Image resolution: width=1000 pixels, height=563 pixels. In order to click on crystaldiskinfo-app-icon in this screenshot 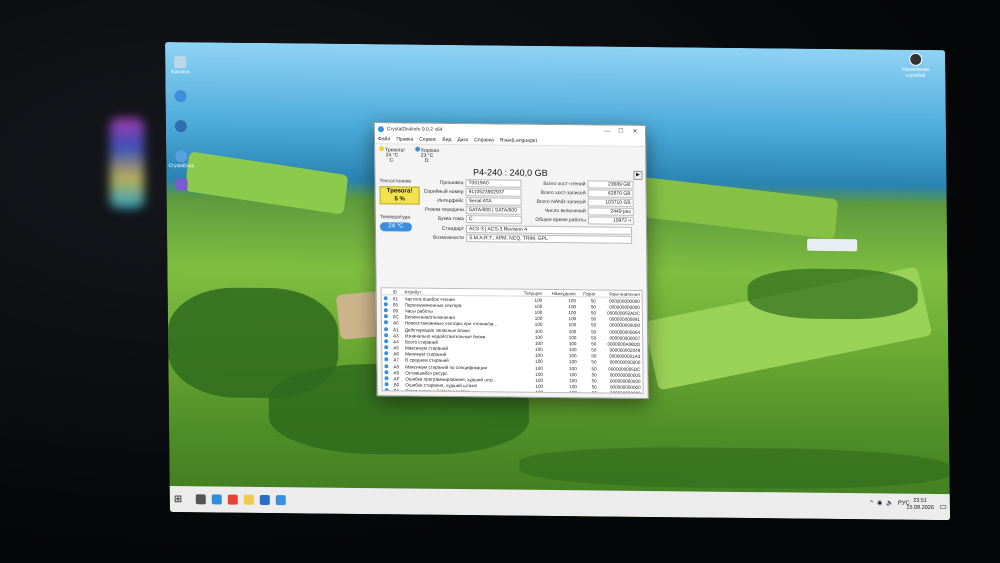, I will do `click(380, 128)`.